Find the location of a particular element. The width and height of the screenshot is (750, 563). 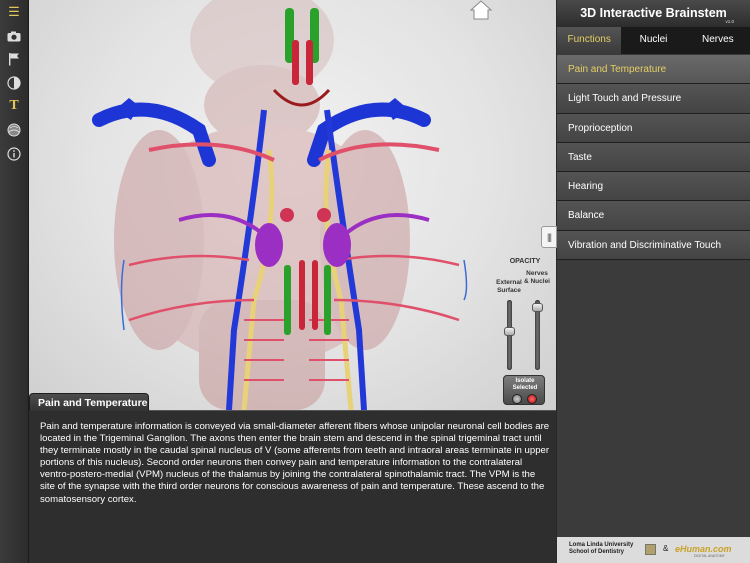

sidebar-collapse-handle: ||| is located at coordinates (549, 237).